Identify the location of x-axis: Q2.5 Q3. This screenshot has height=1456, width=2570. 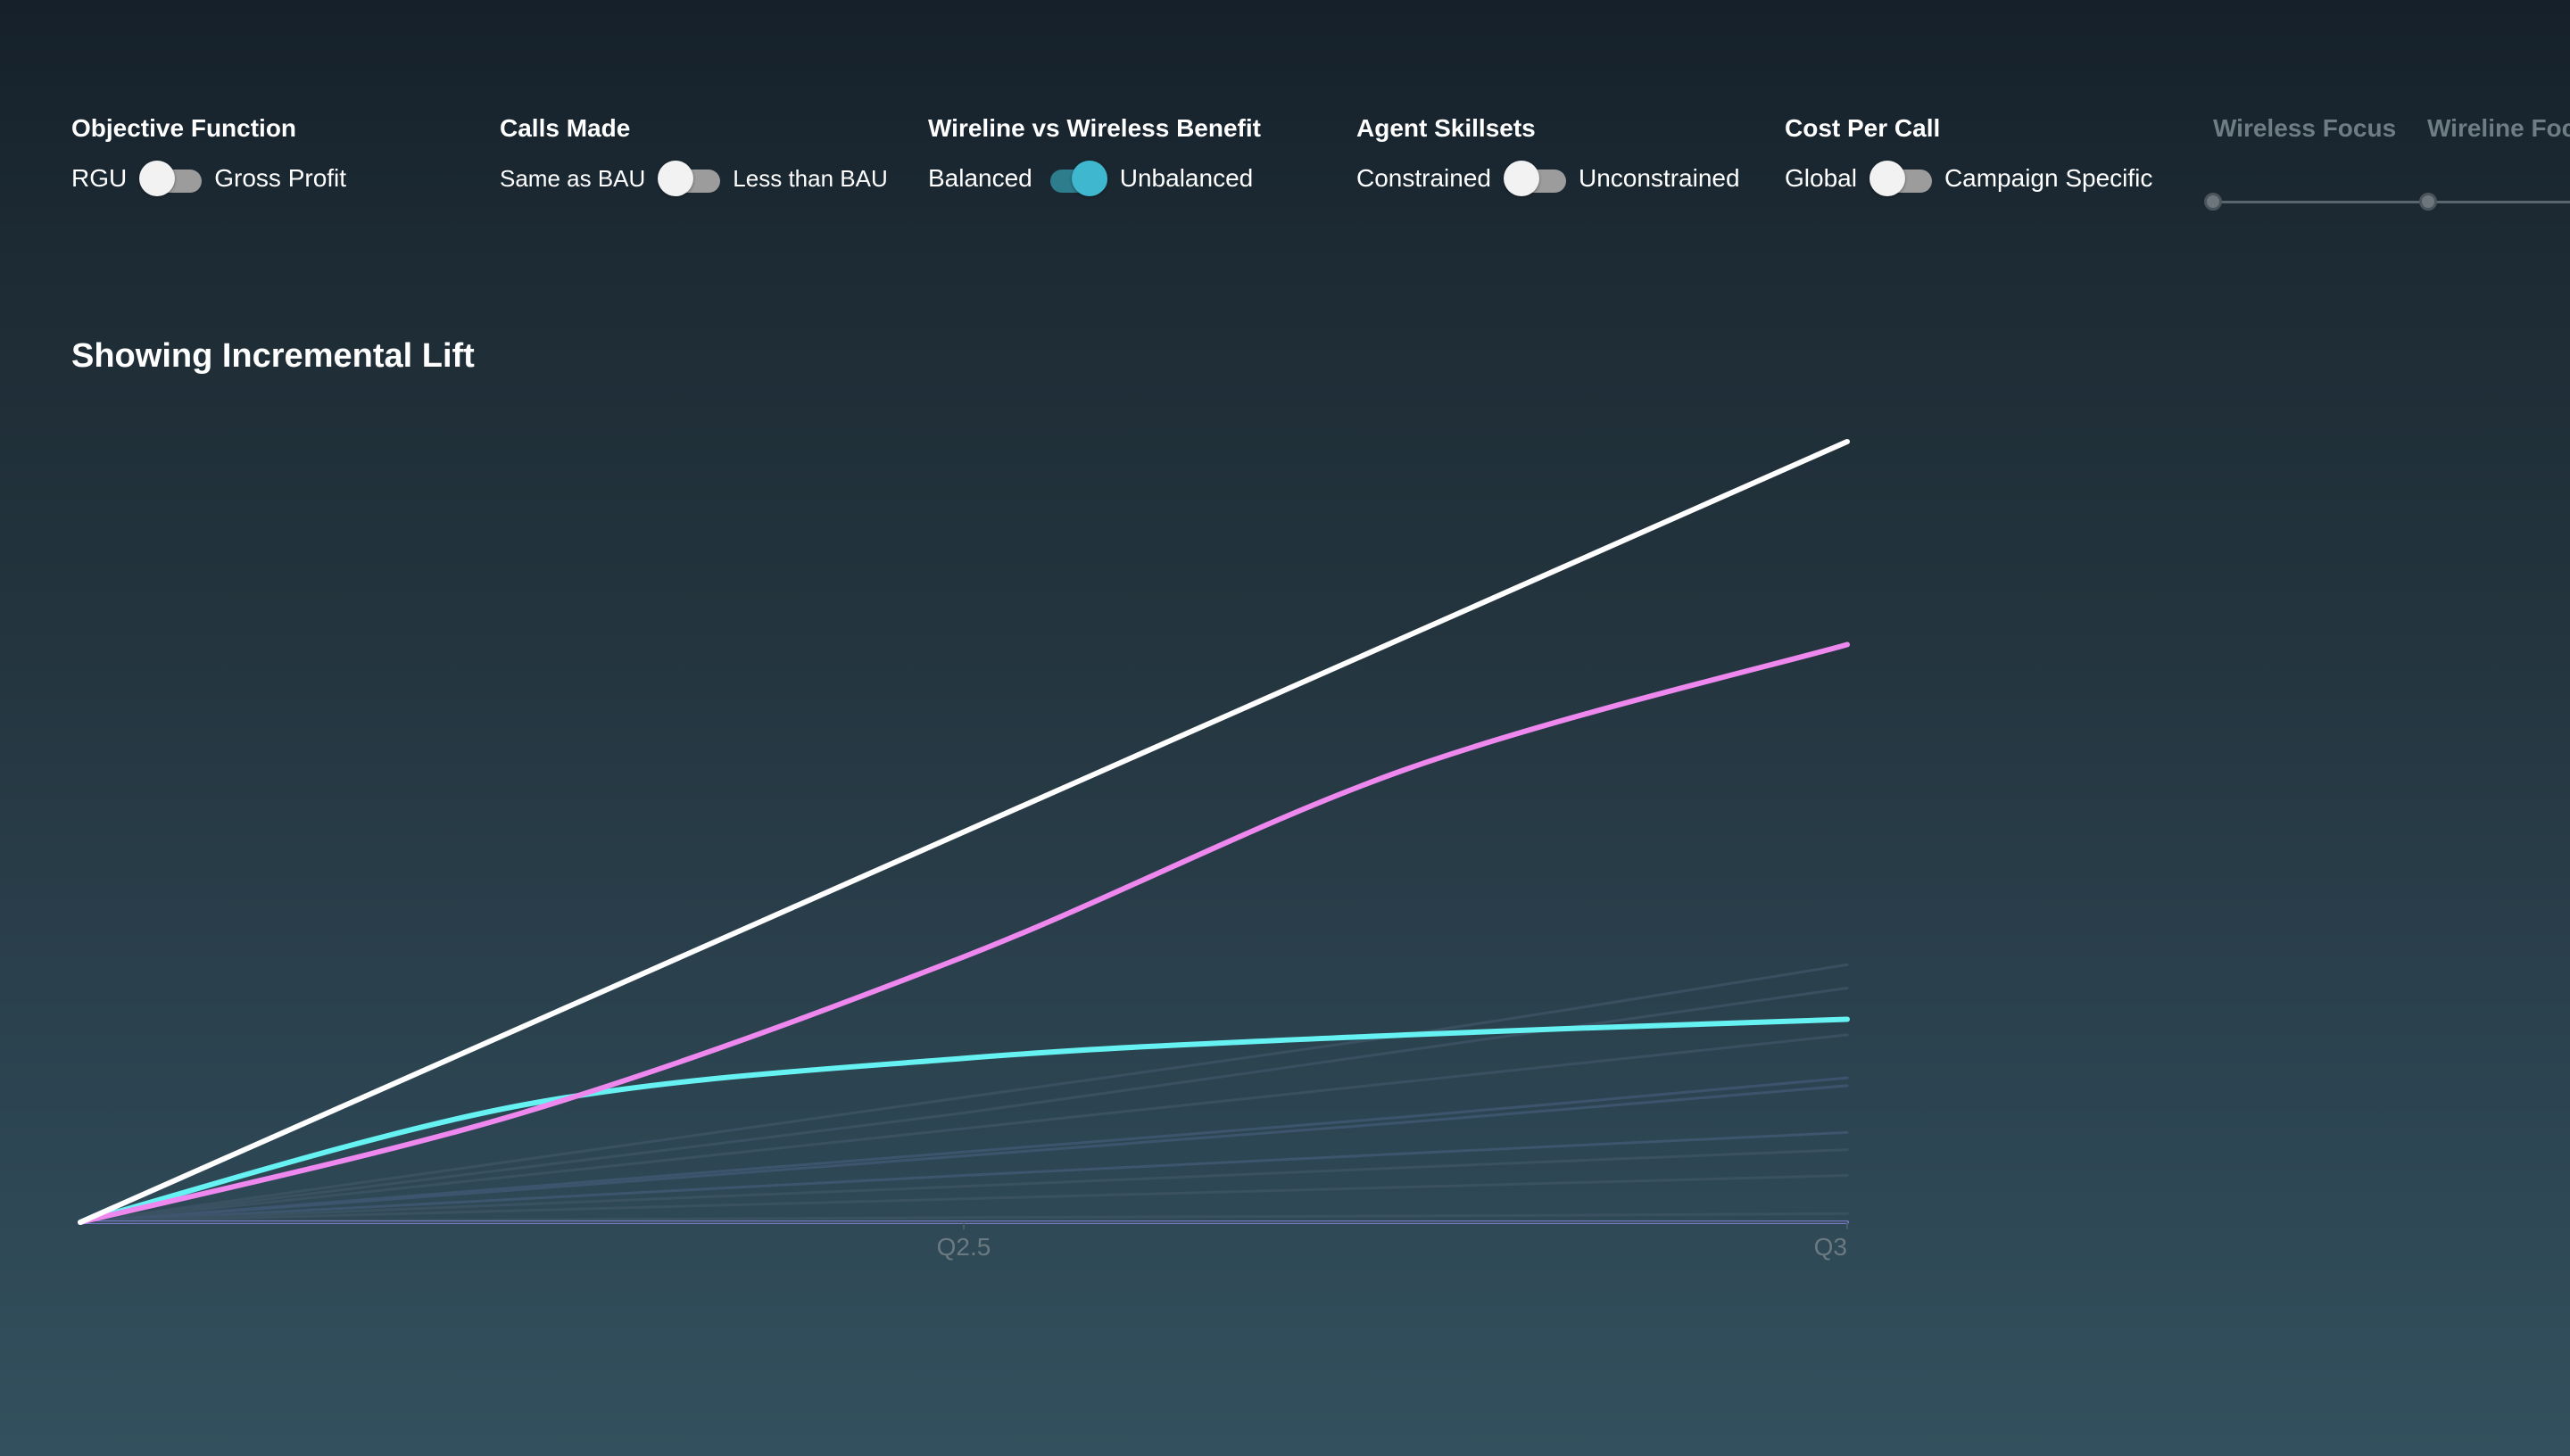
(964, 1241).